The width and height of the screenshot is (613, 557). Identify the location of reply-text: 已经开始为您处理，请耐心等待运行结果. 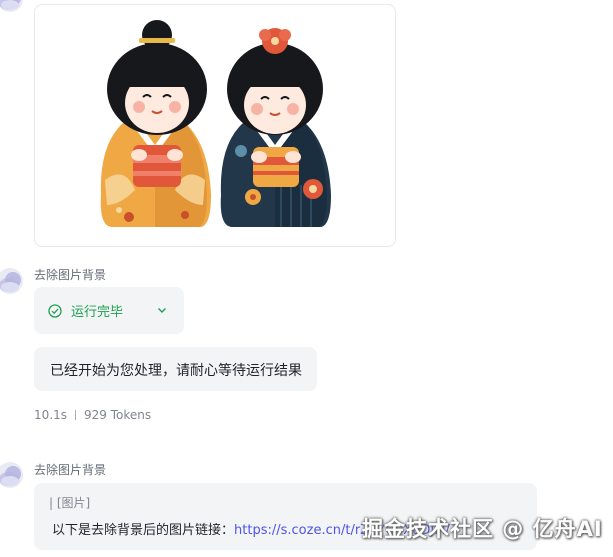
(176, 371).